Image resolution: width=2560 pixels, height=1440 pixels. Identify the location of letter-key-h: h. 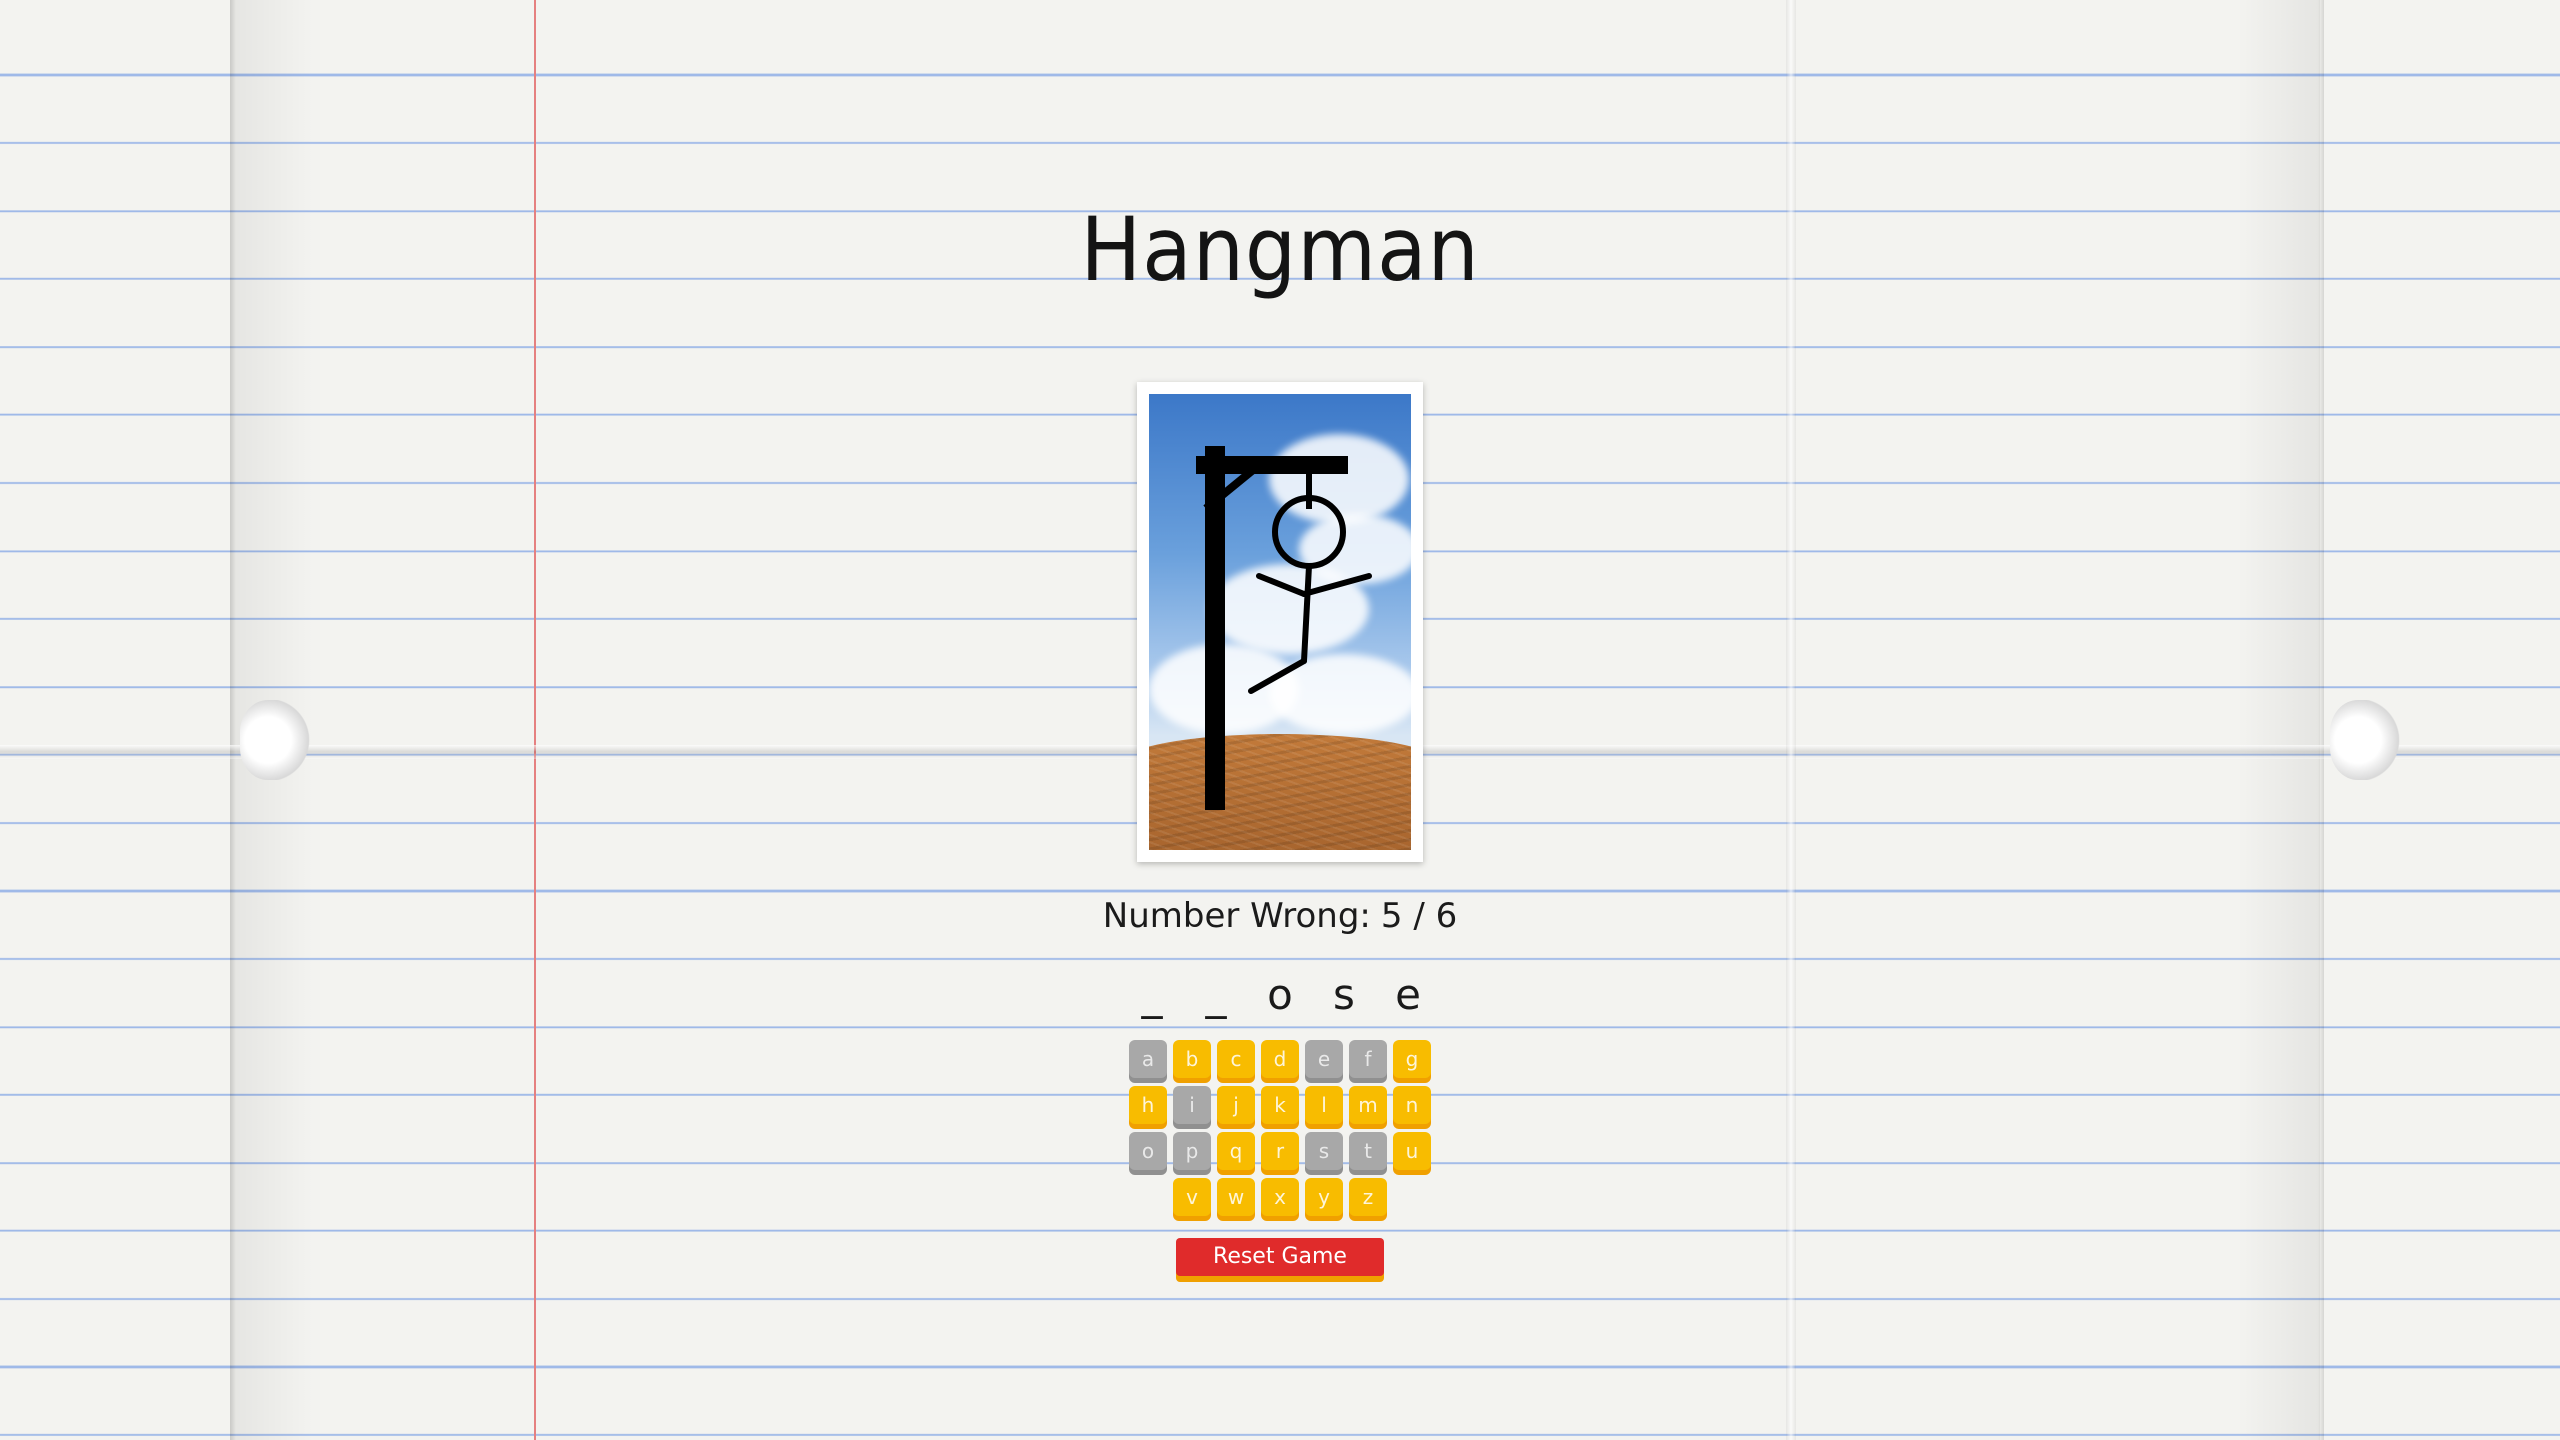
(1148, 1104).